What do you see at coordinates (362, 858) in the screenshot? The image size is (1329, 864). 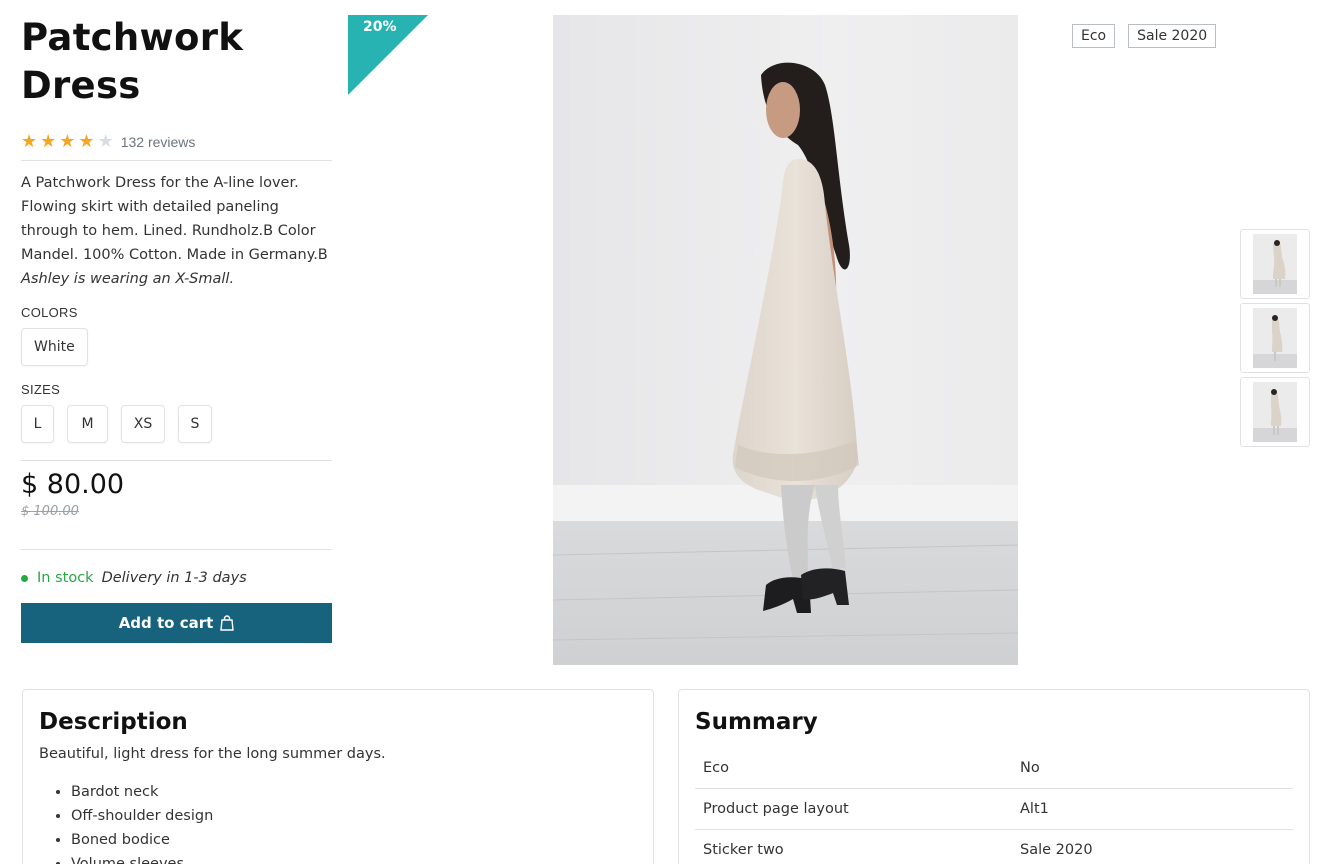 I see `list-item: Volume sleeves` at bounding box center [362, 858].